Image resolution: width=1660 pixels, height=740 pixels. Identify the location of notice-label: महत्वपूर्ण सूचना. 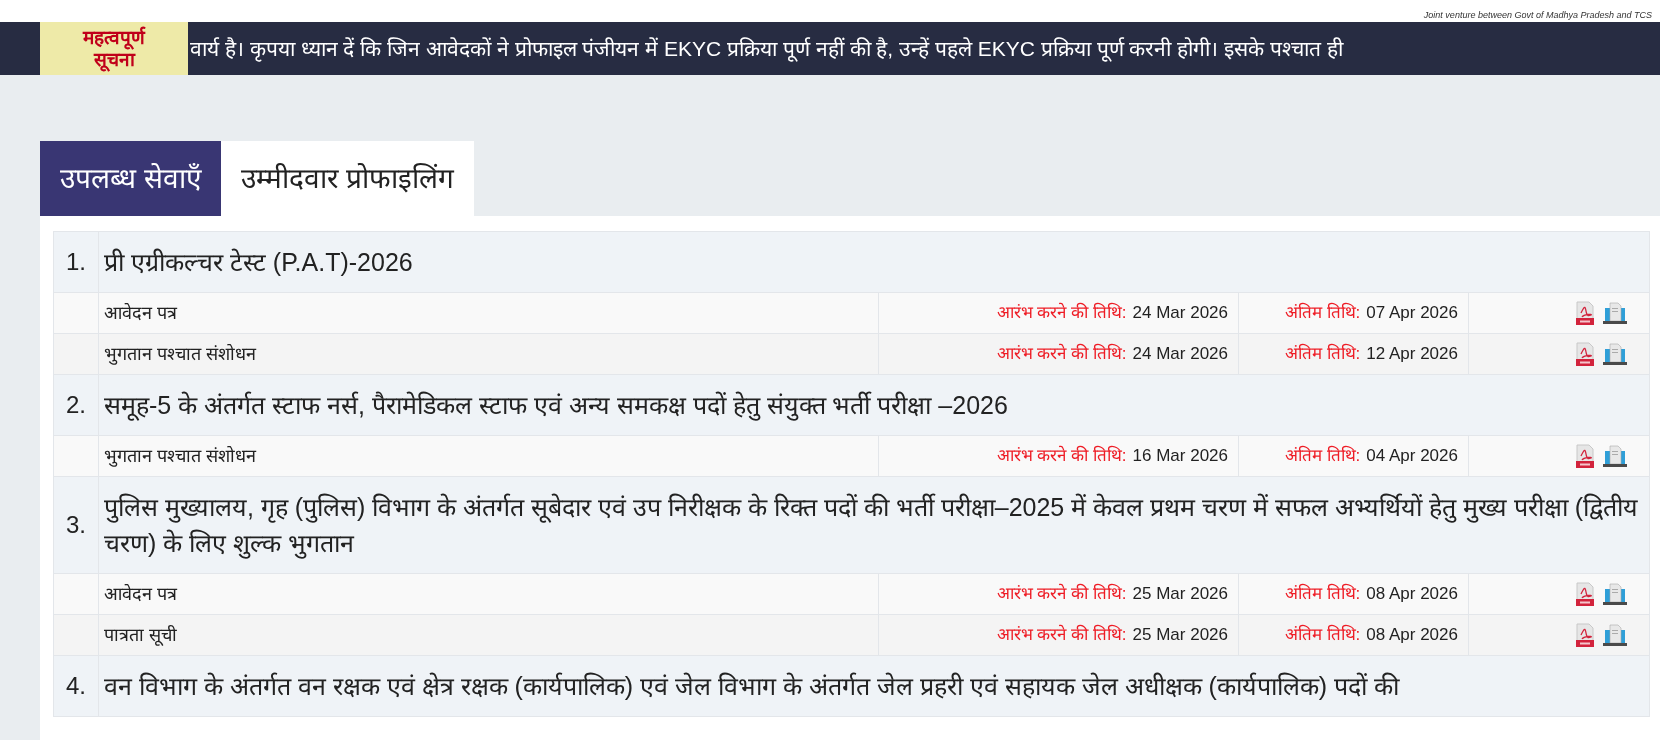
(114, 48).